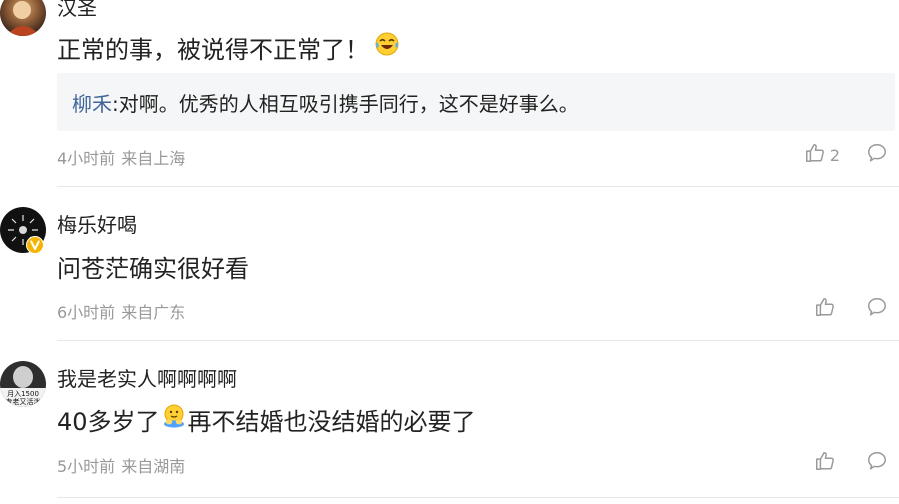 This screenshot has height=504, width=899. I want to click on avatar-caption-line-2: 专老又活泼, so click(23, 401).